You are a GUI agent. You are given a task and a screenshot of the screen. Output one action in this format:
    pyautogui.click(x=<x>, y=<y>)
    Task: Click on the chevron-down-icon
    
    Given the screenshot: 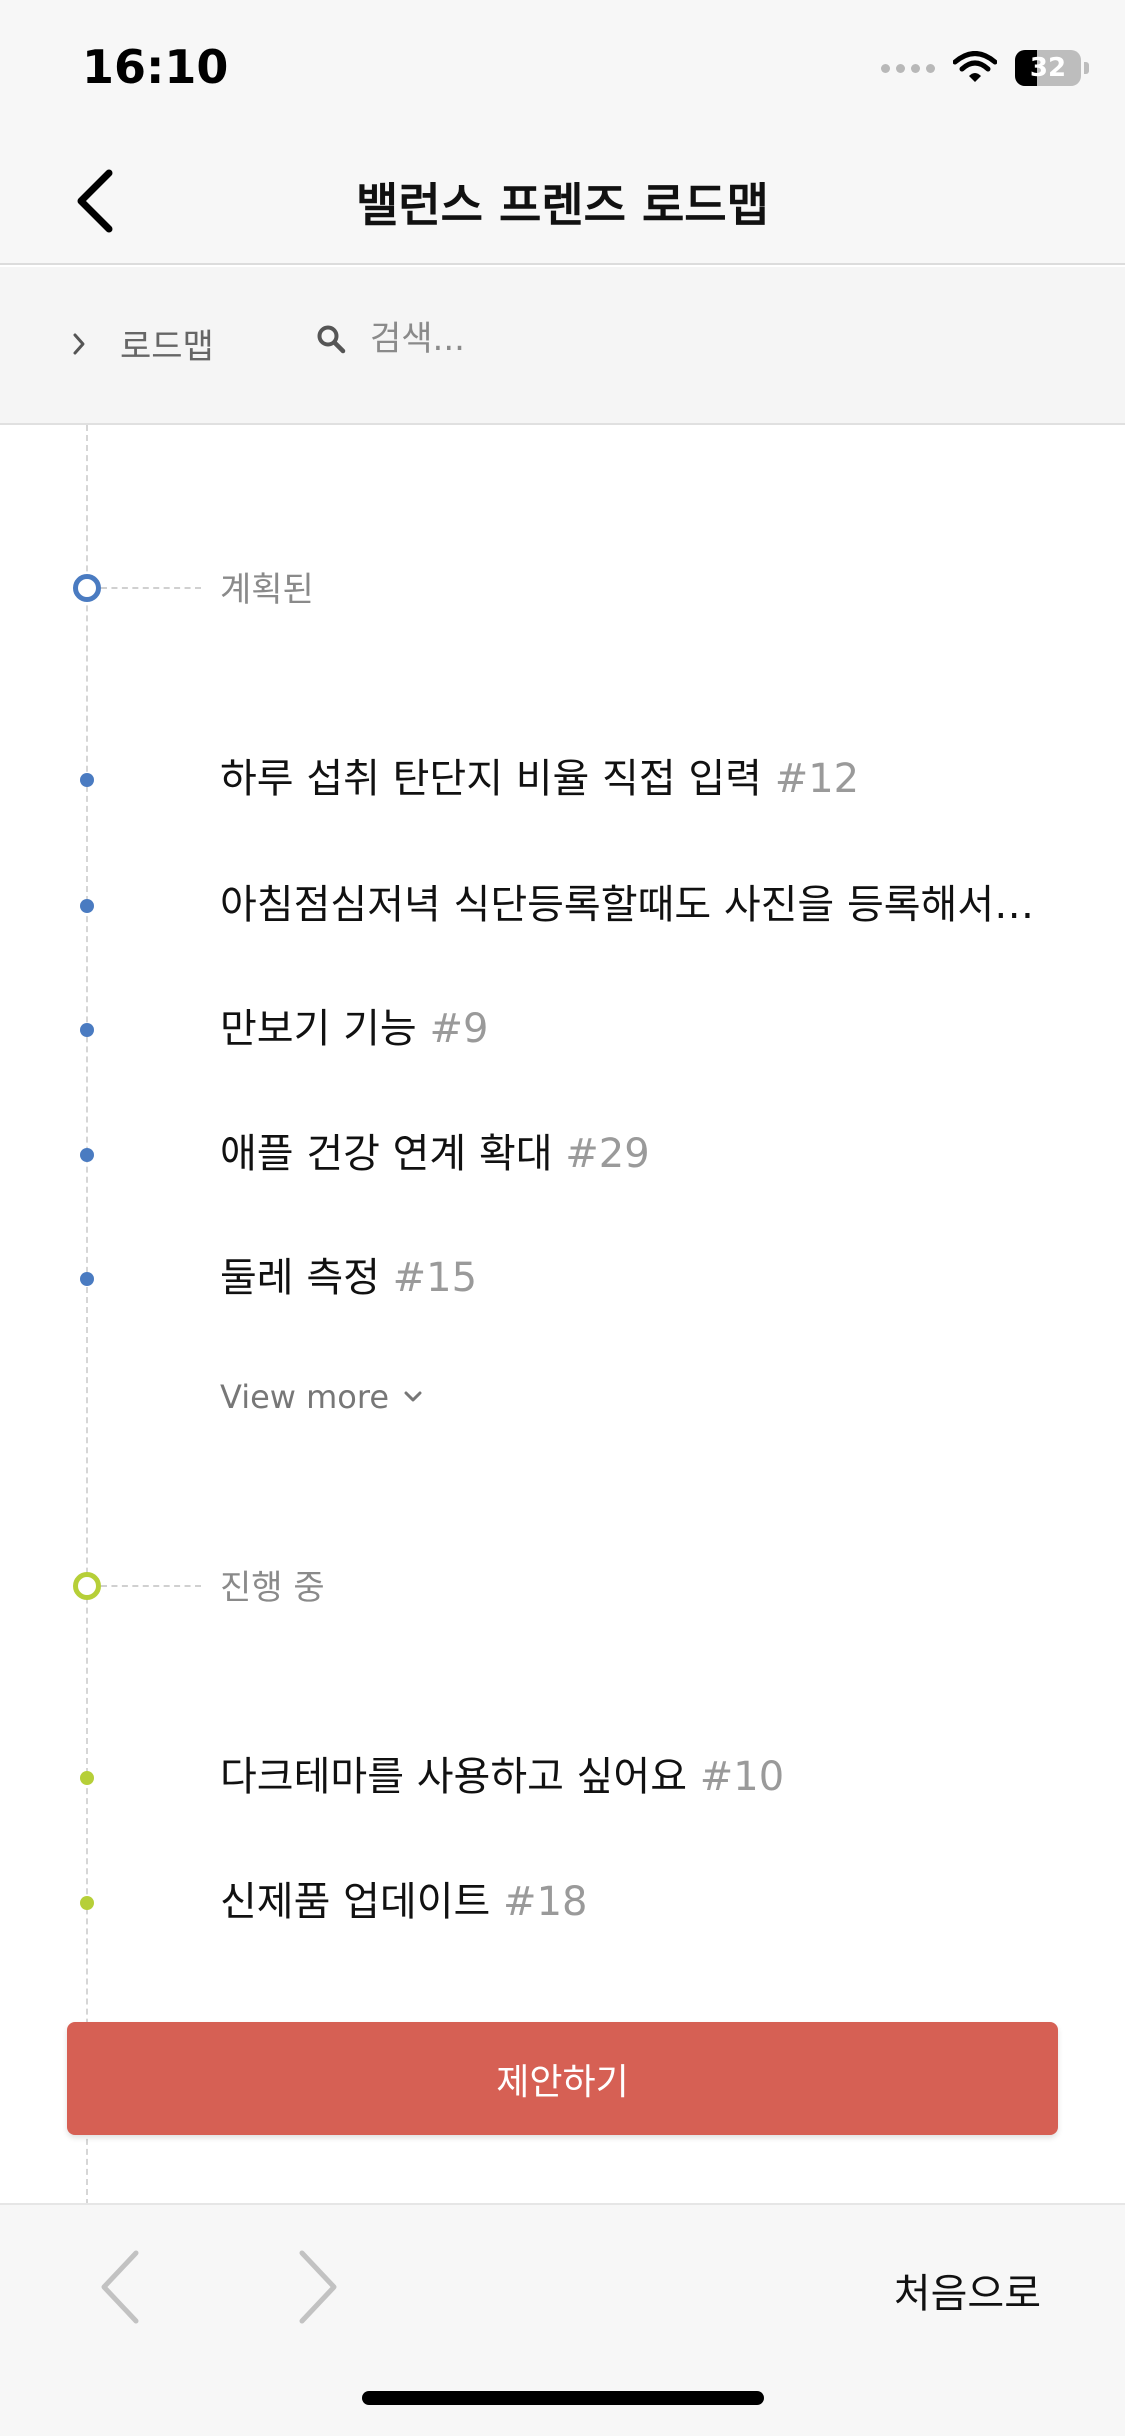 What is the action you would take?
    pyautogui.click(x=413, y=1396)
    